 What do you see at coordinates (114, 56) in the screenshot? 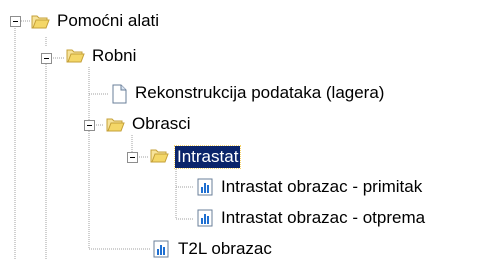
I see `tree-node-robni: Robni` at bounding box center [114, 56].